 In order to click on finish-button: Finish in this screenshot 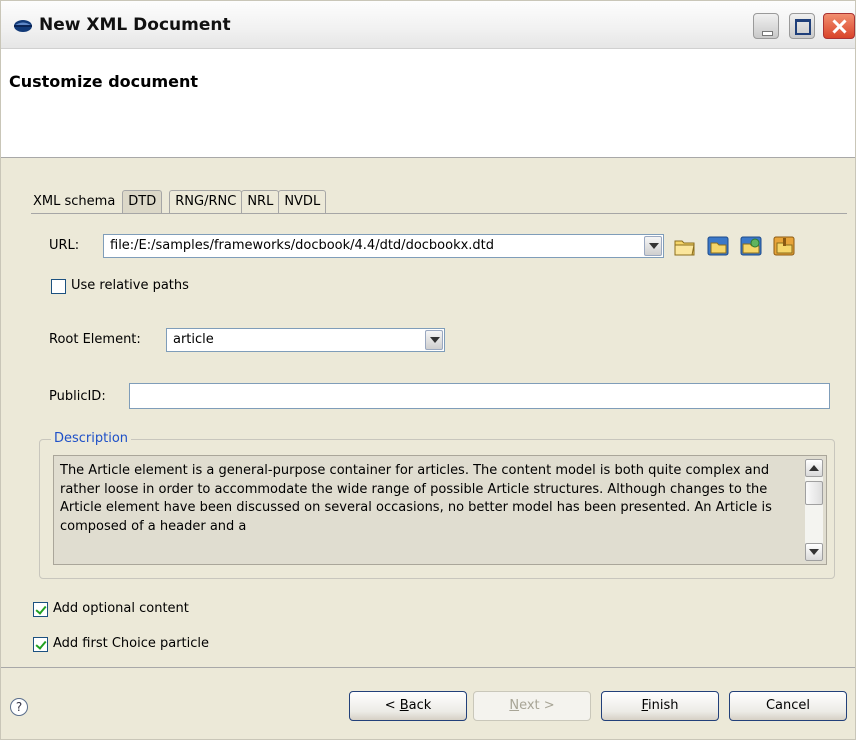, I will do `click(660, 706)`.